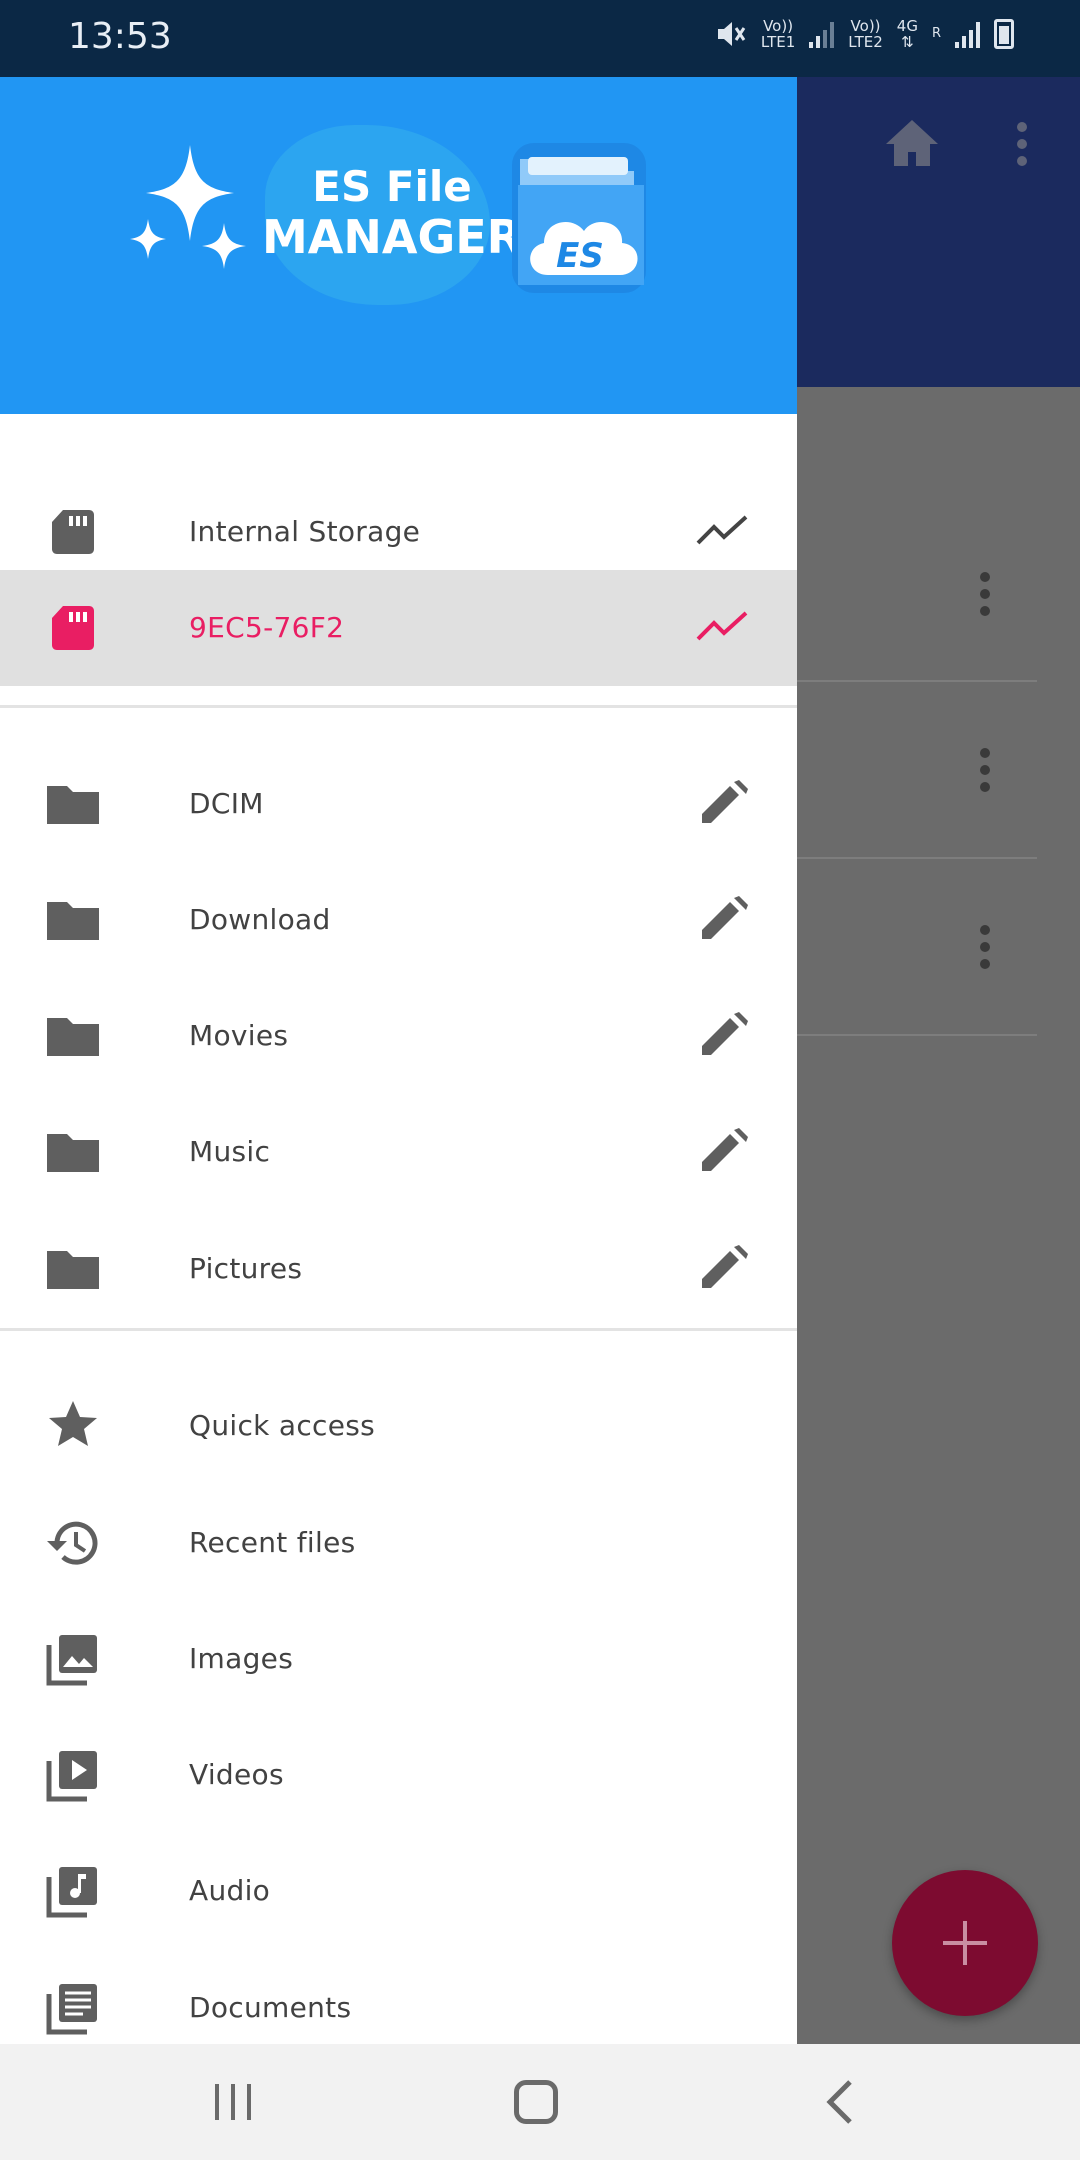 The height and width of the screenshot is (2160, 1080). What do you see at coordinates (230, 1890) in the screenshot?
I see `library-label: Audio` at bounding box center [230, 1890].